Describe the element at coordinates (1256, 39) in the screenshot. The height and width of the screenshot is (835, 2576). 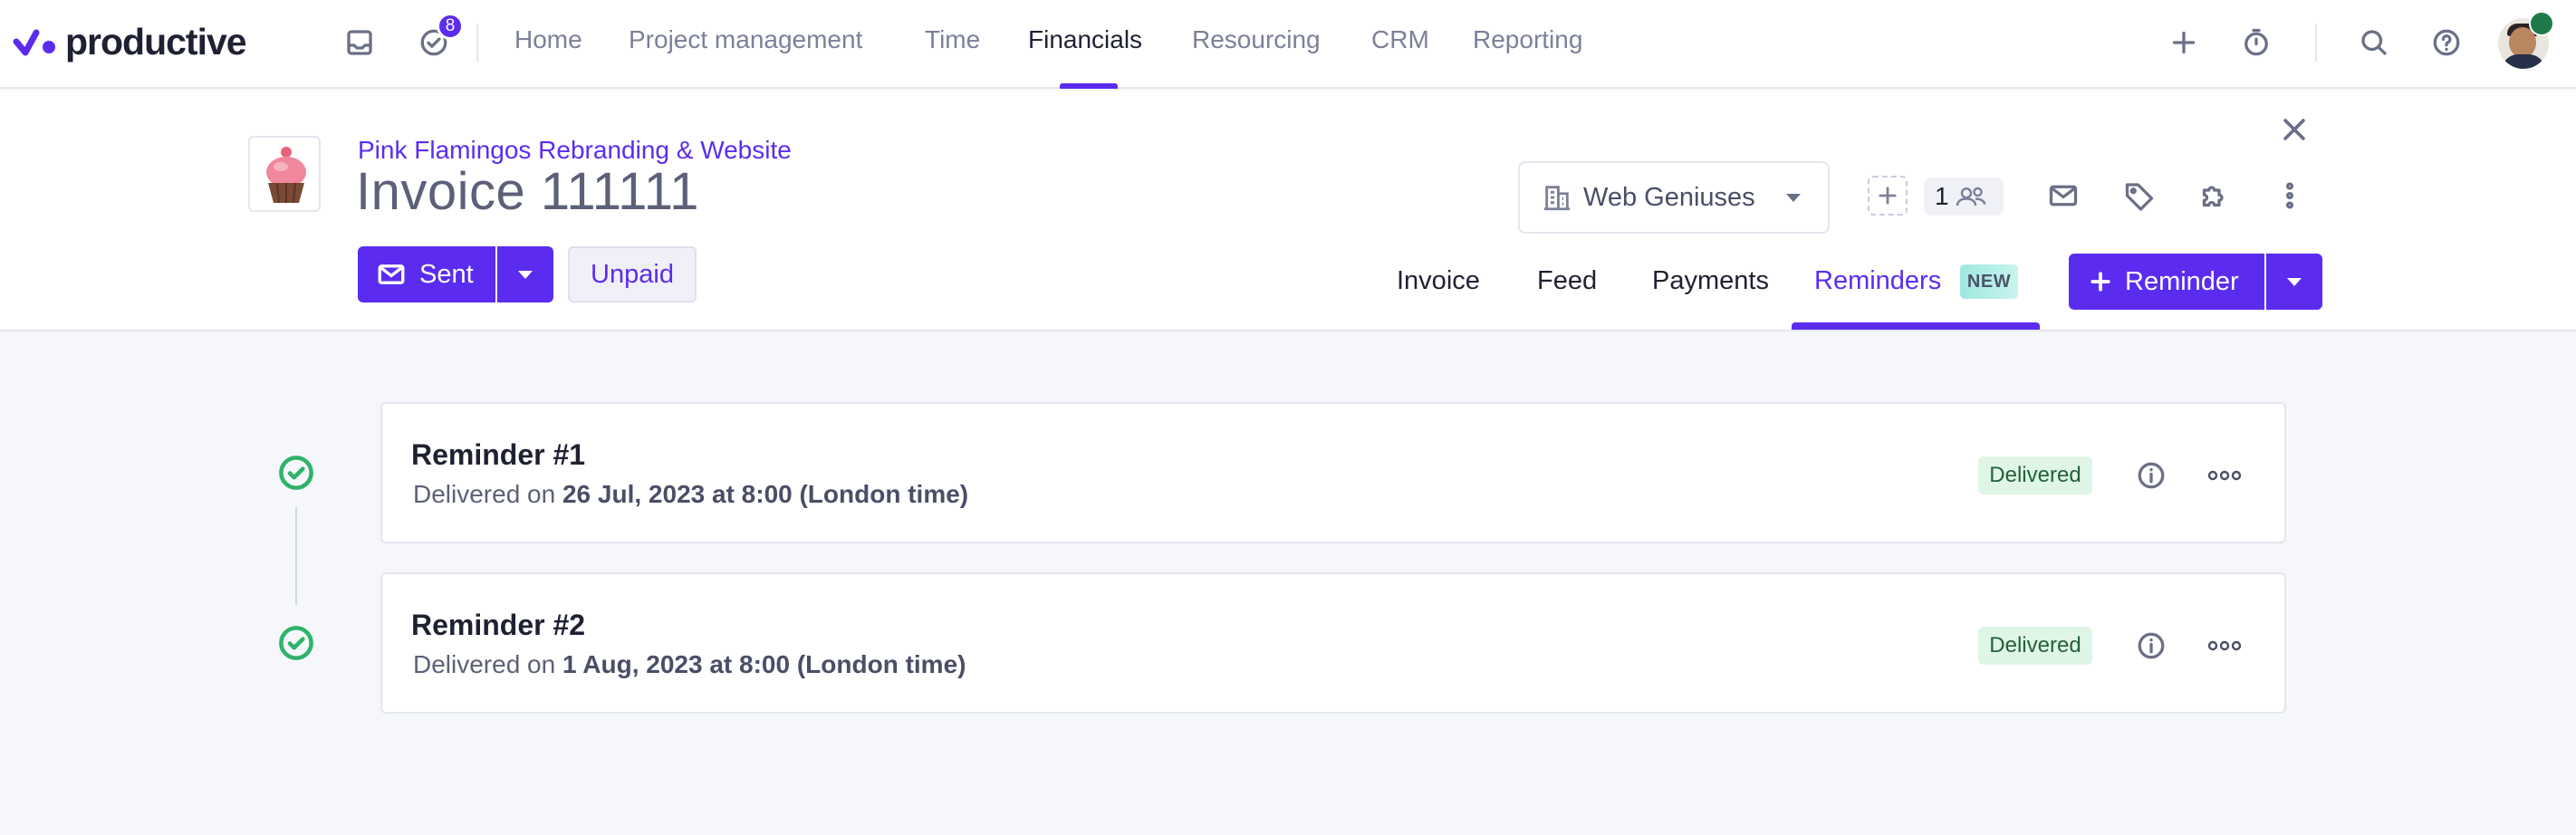
I see `nav-item-resourcing: Resourcing` at that location.